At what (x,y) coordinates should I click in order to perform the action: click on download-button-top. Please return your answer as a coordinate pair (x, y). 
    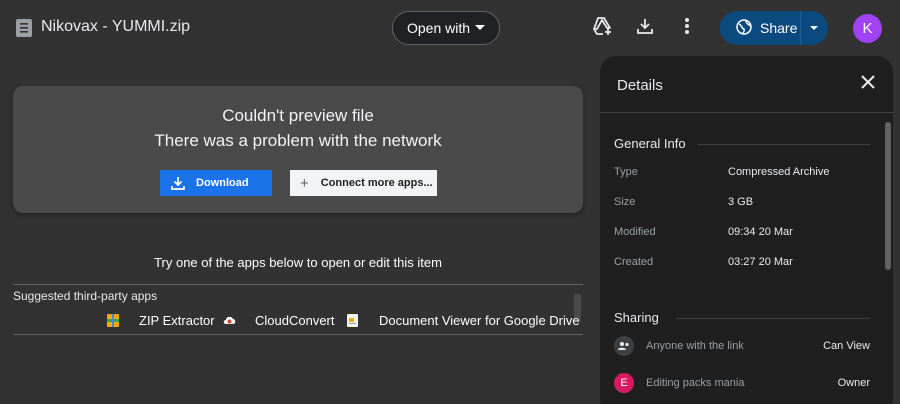
    Looking at the image, I should click on (645, 28).